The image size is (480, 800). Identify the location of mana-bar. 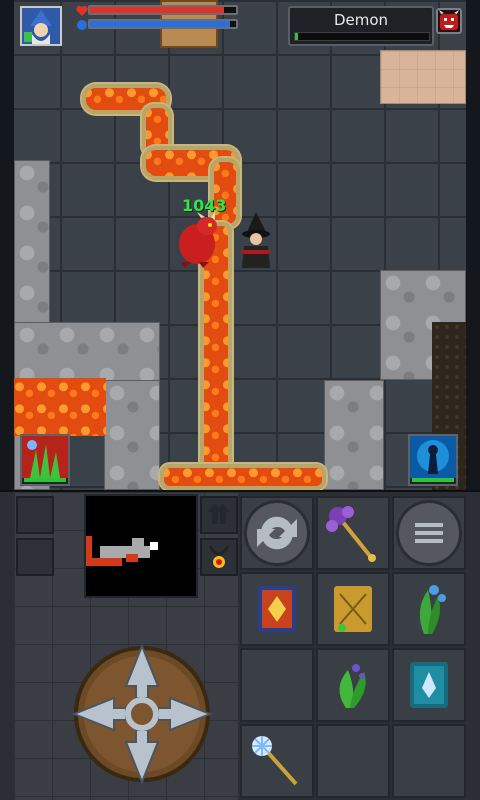
(163, 24).